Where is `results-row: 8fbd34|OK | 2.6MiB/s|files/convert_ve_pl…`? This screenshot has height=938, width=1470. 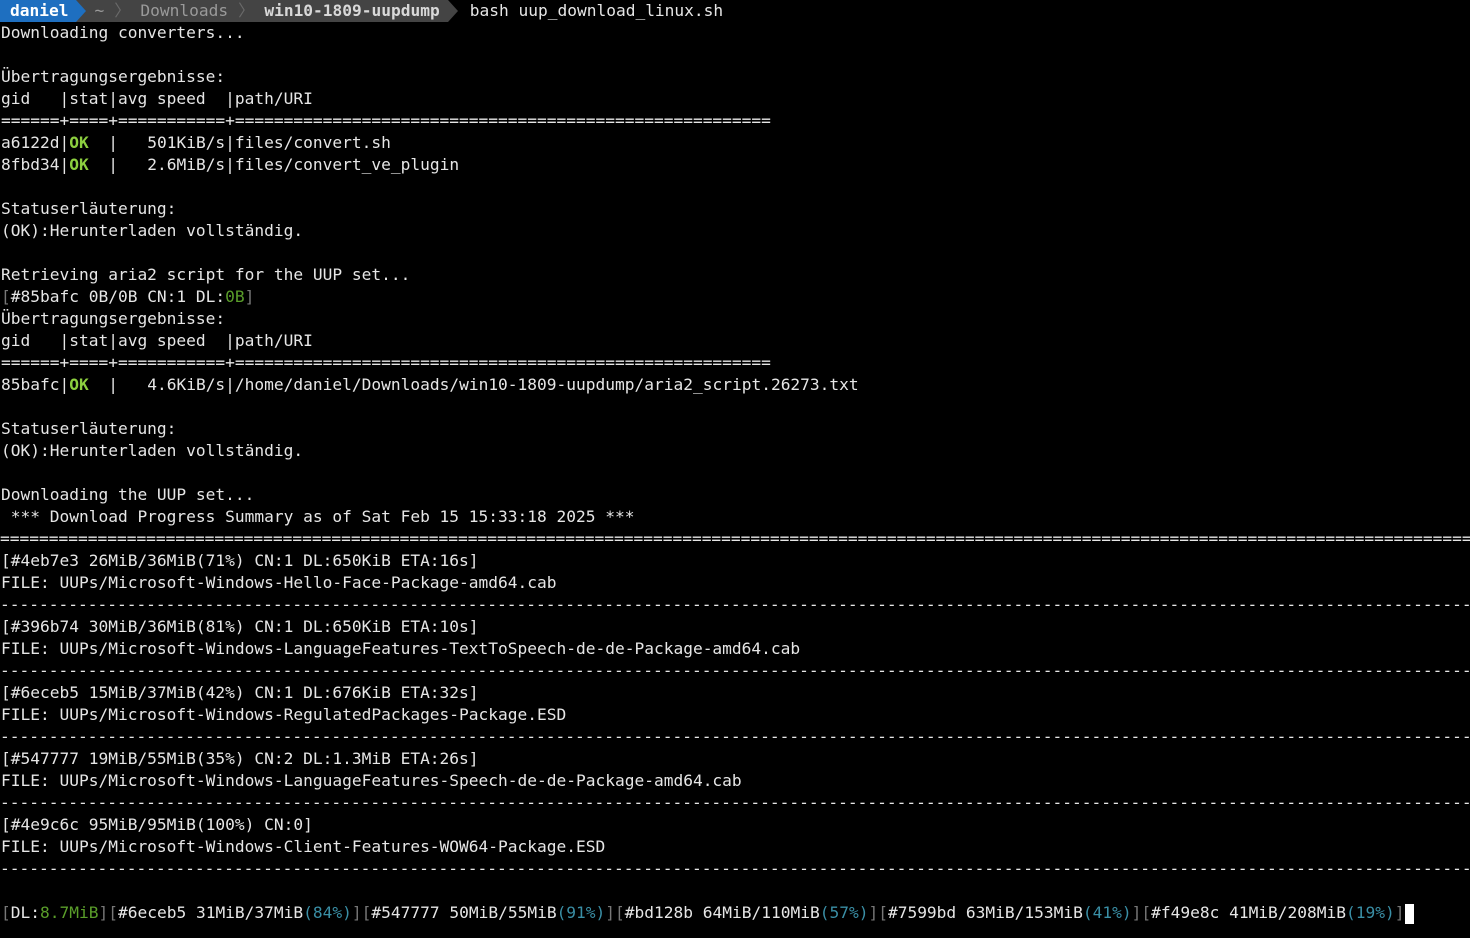
results-row: 8fbd34|OK | 2.6MiB/s|files/convert_ve_pl… is located at coordinates (230, 164).